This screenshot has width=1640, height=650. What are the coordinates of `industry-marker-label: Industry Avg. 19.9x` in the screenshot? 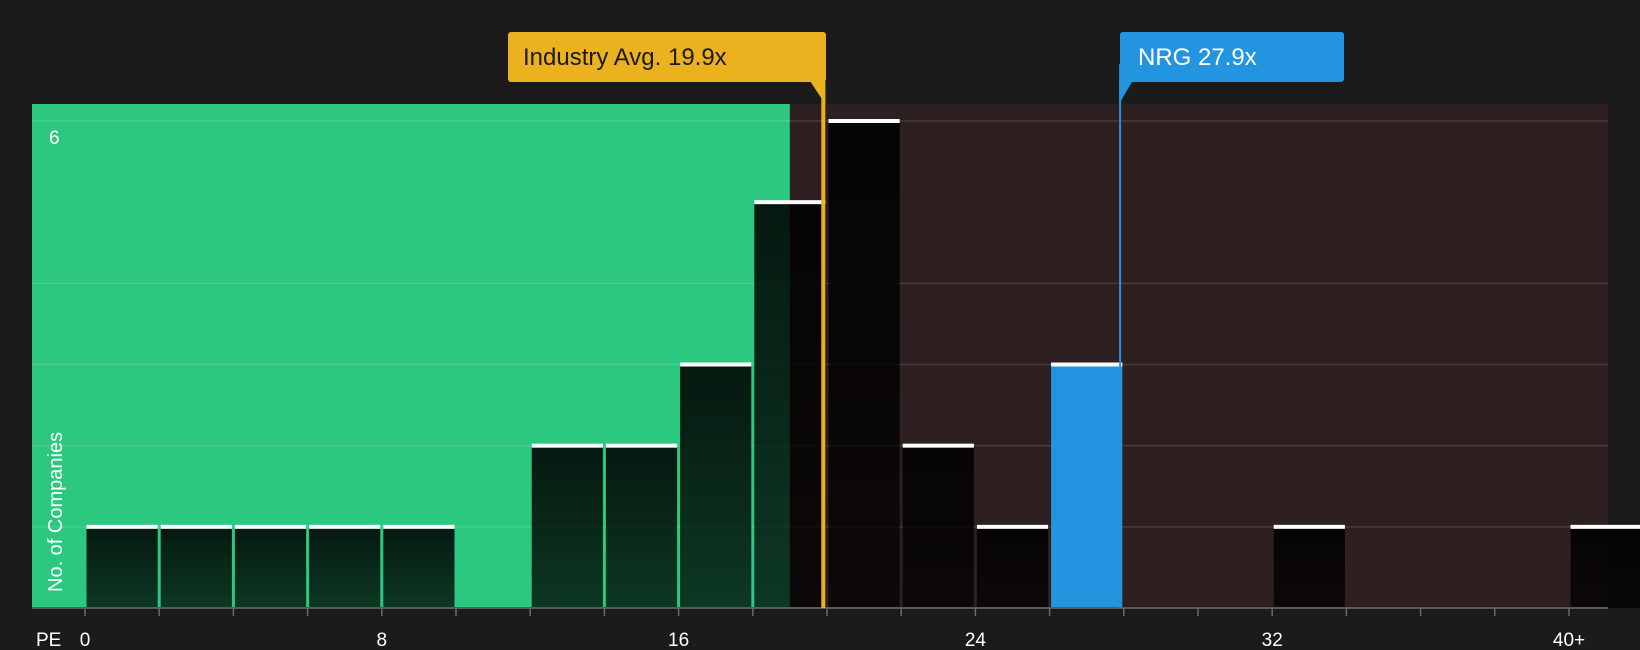 It's located at (625, 57).